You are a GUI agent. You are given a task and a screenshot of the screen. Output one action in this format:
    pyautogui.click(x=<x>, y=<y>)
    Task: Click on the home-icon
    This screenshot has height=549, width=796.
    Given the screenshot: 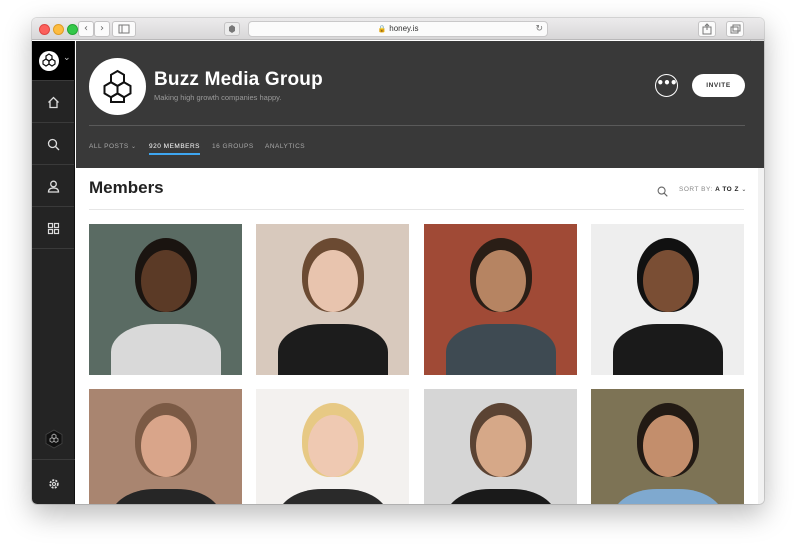 What is the action you would take?
    pyautogui.click(x=53, y=102)
    